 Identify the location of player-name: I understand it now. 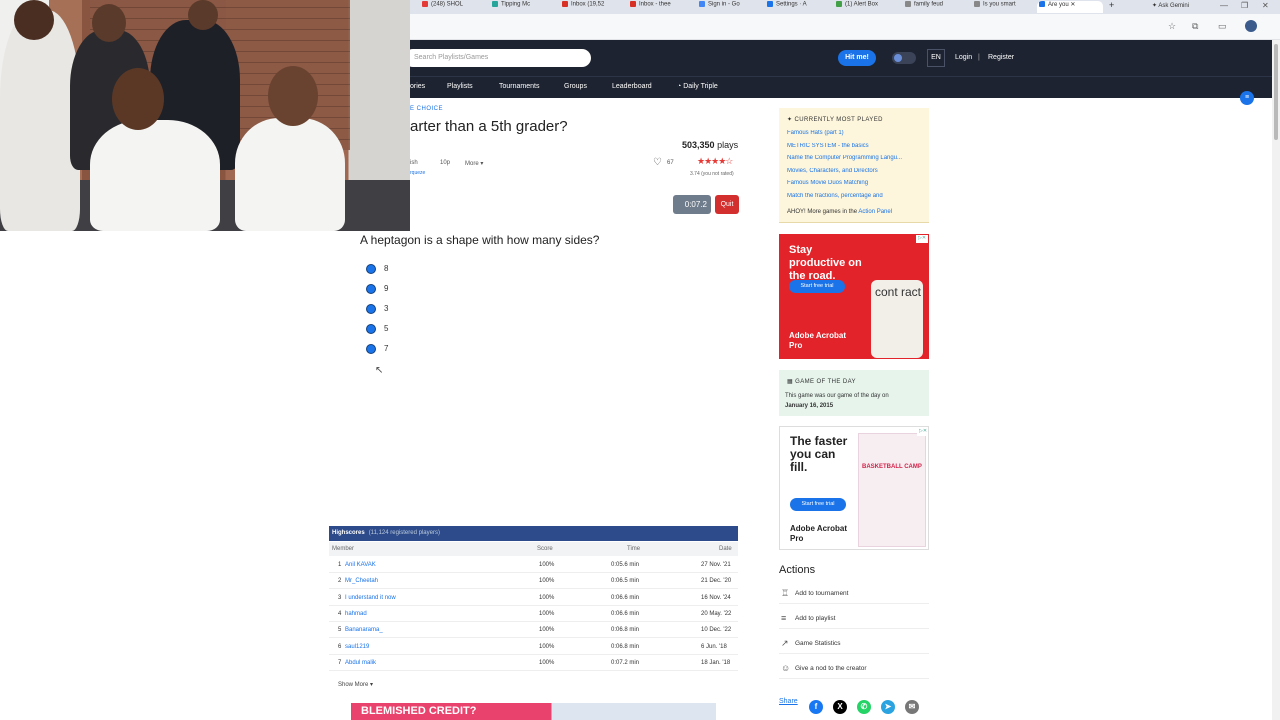
(370, 598).